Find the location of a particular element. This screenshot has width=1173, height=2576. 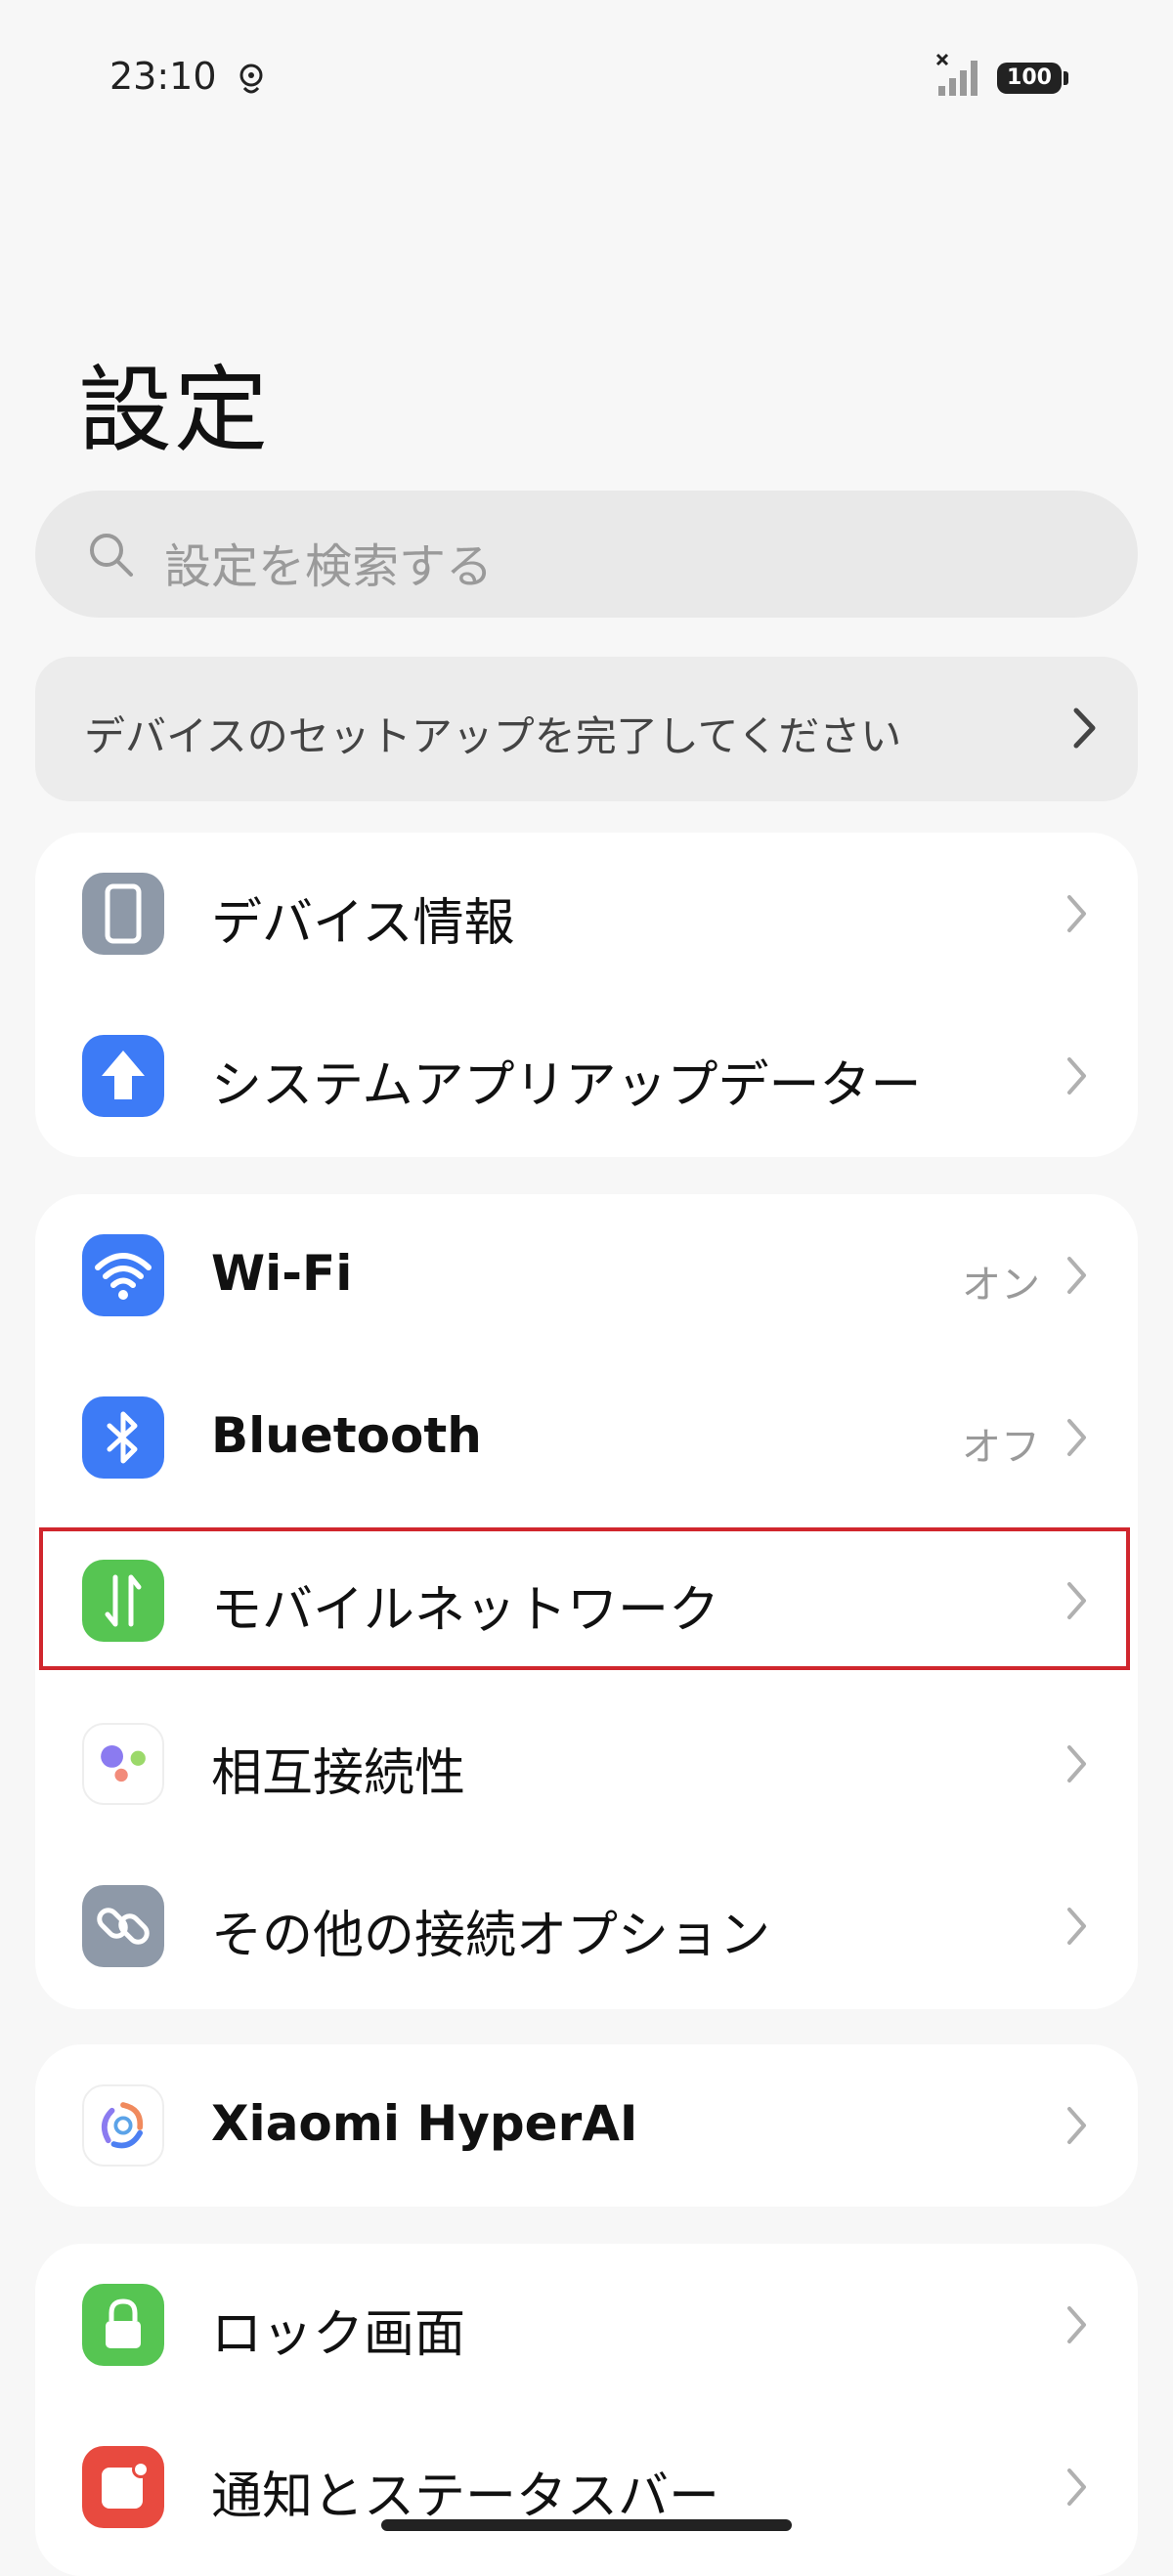

wifi-icon is located at coordinates (123, 1275).